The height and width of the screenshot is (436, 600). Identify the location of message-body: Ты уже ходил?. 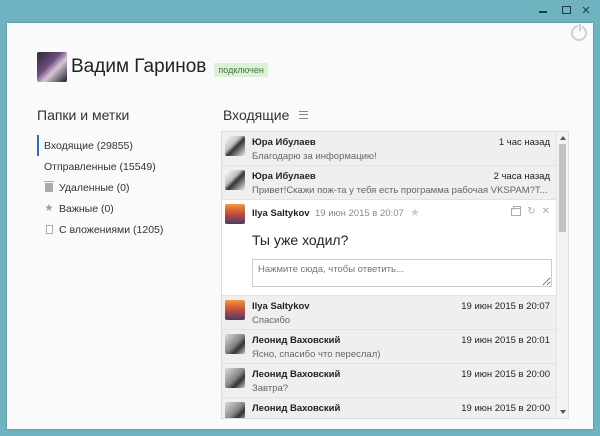
(300, 240).